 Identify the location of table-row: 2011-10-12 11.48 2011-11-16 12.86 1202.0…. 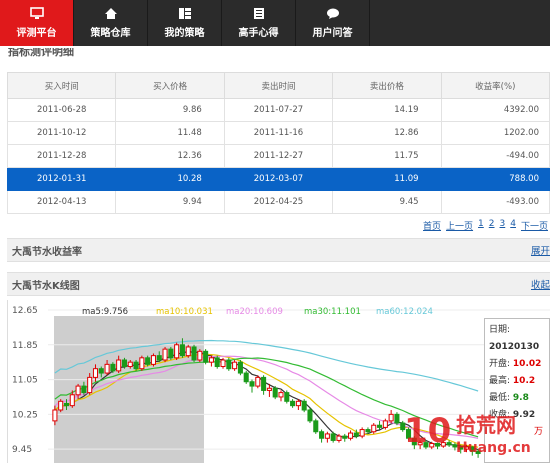
(278, 133).